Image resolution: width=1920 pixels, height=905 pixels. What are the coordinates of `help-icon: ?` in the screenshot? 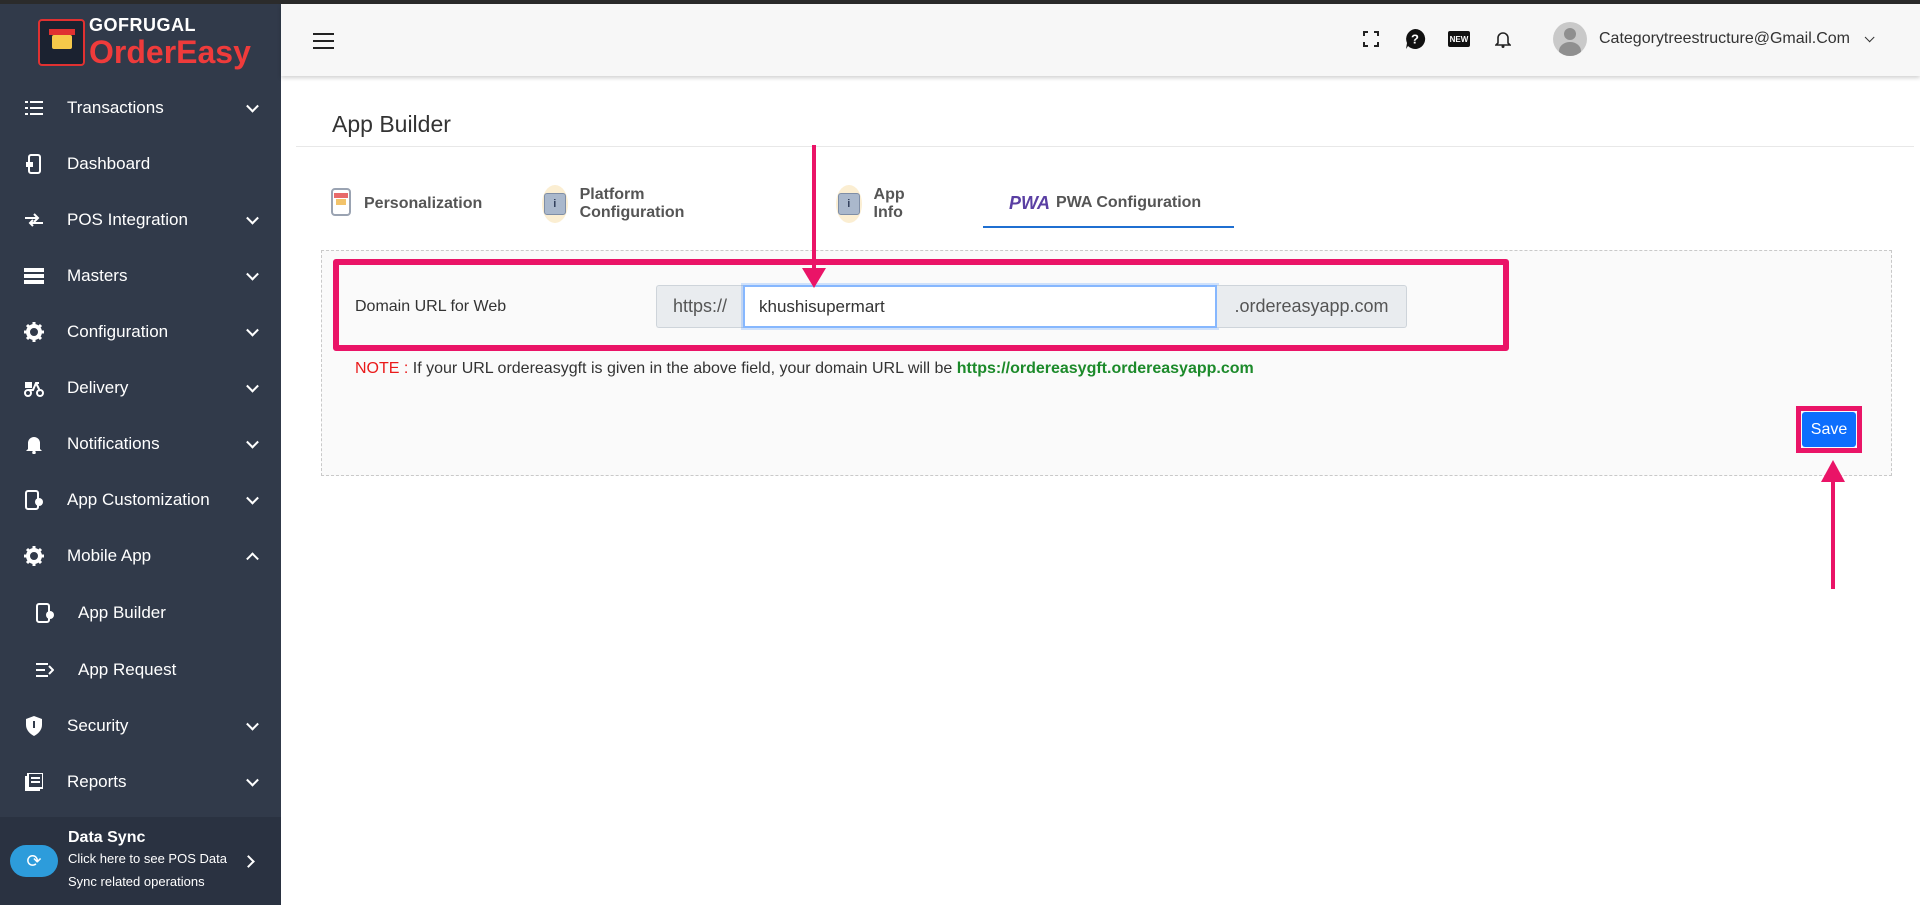 It's located at (1415, 39).